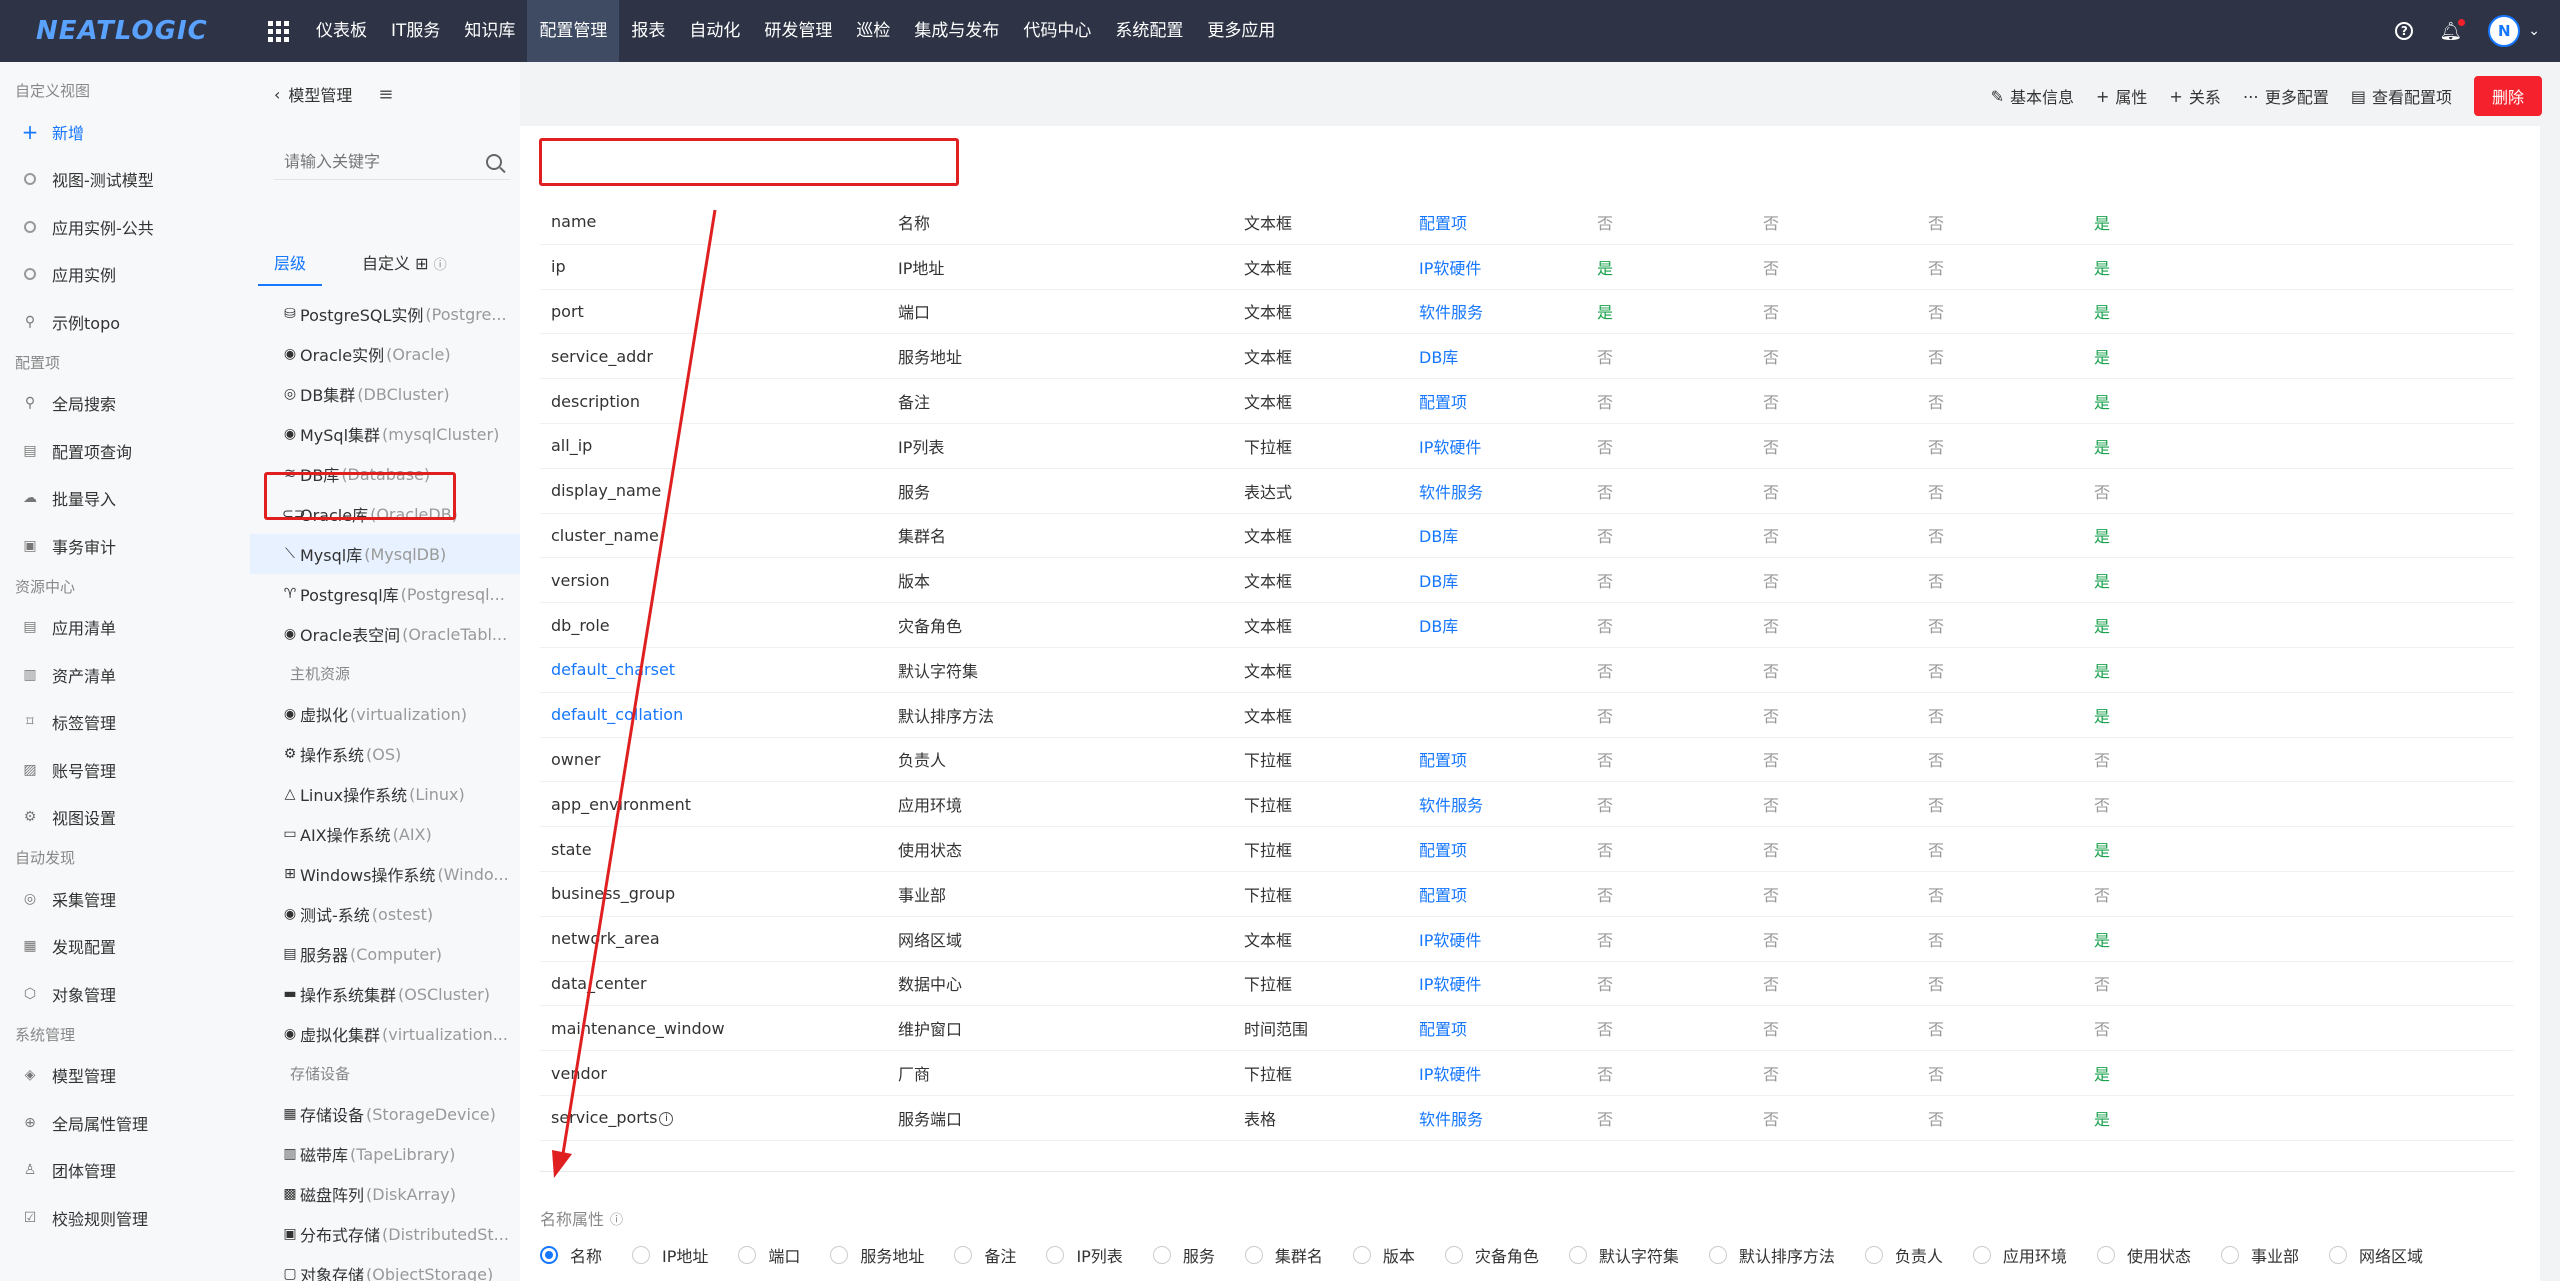 This screenshot has width=2560, height=1281. I want to click on basic-info-button: ✎ 基本信息, so click(2032, 96).